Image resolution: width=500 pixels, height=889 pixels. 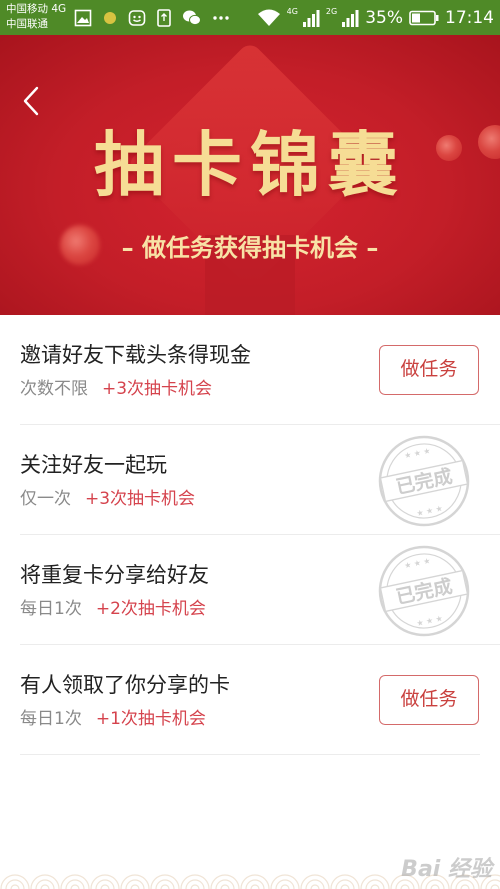 I want to click on more-icon, so click(x=221, y=18).